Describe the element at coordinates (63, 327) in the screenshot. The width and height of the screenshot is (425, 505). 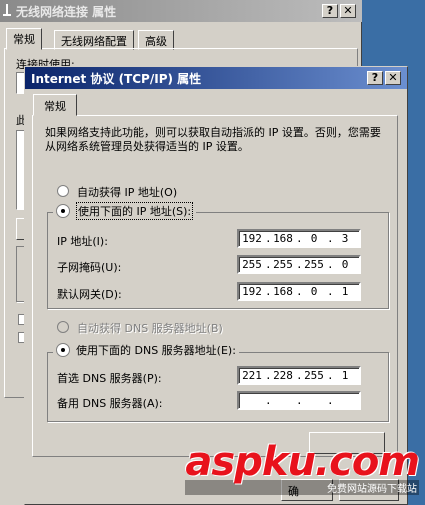
I see `auto-dns-radio` at that location.